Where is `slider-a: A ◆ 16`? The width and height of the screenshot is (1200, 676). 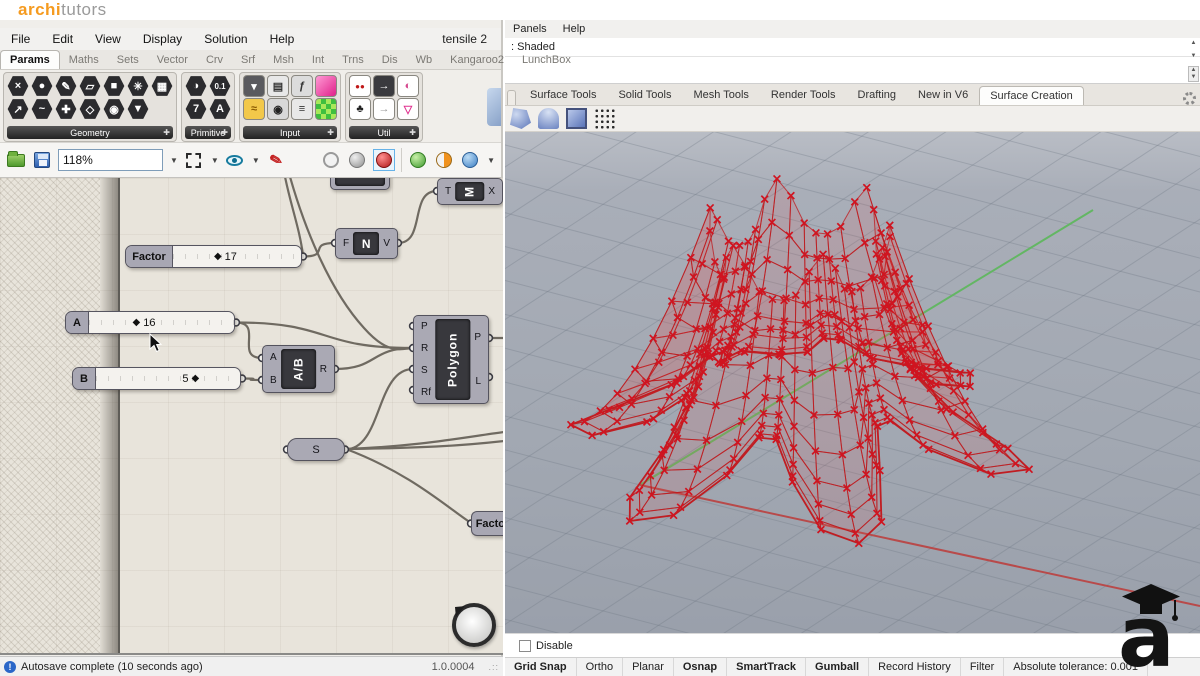 slider-a: A ◆ 16 is located at coordinates (150, 322).